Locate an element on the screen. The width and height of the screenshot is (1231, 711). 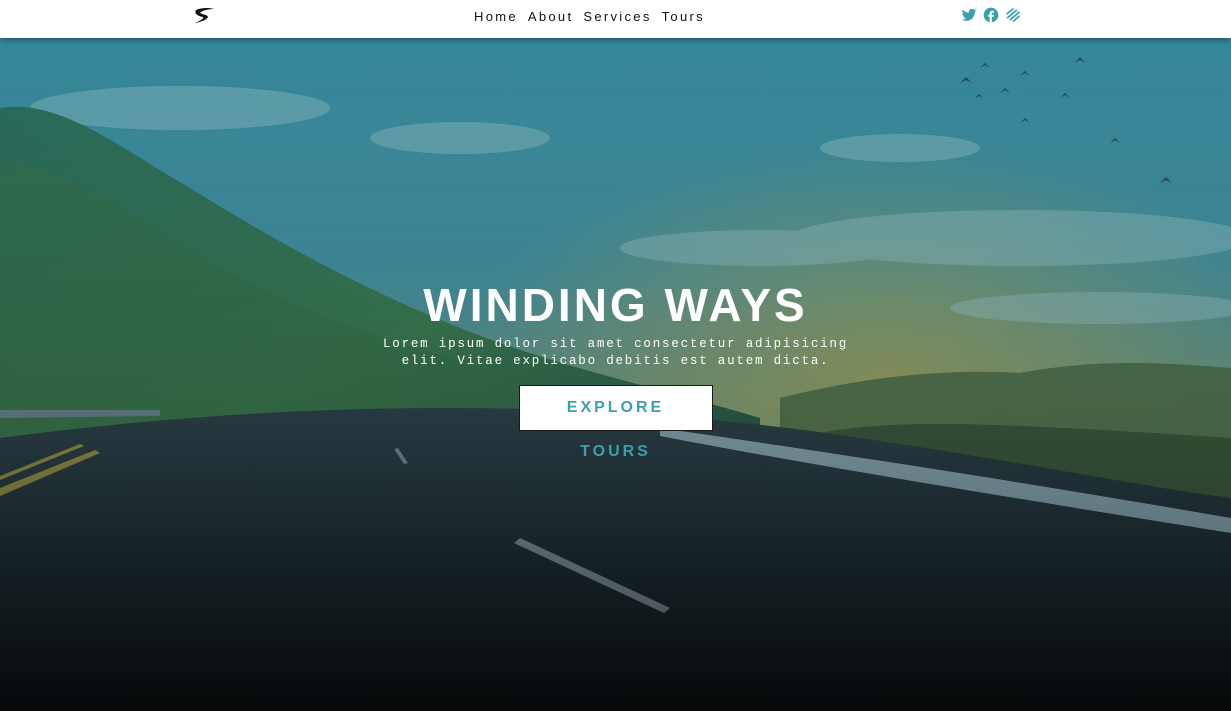
explore-tours-button: EXPLORE TOURS is located at coordinates (615, 422).